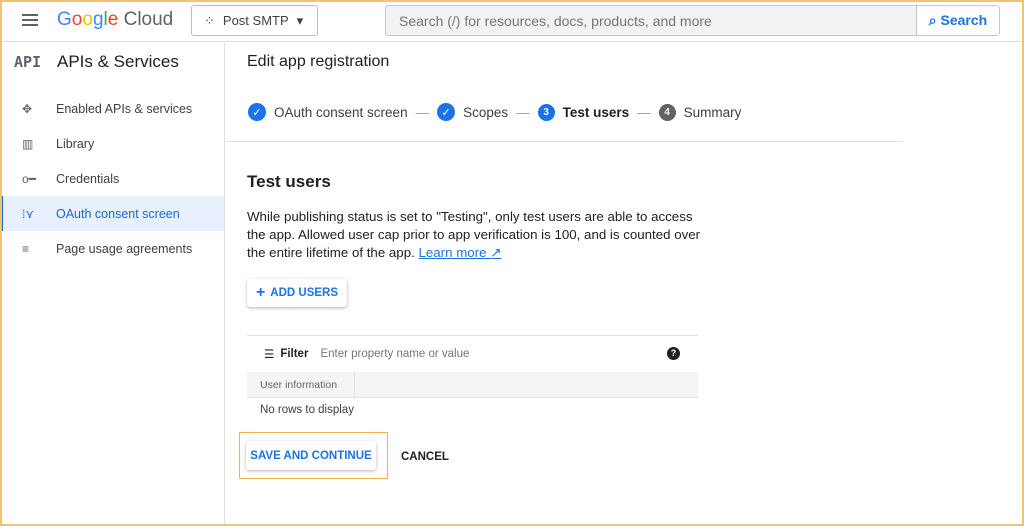  I want to click on chevron-down-icon: ▾, so click(300, 20).